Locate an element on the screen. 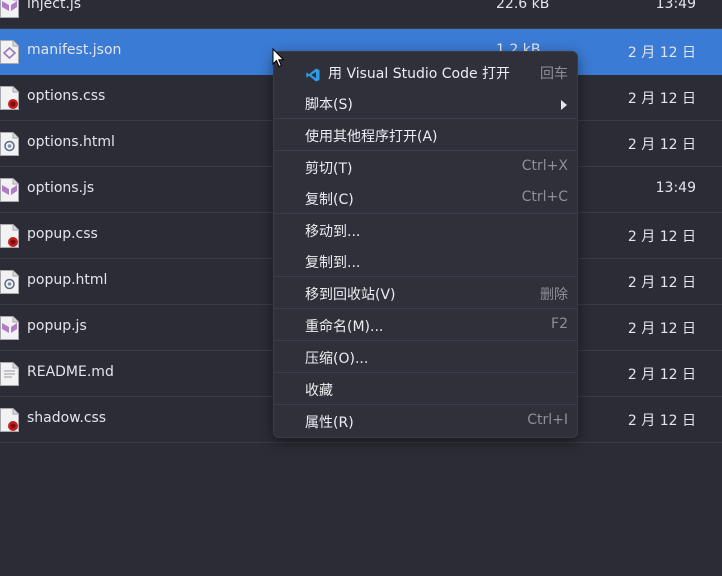 Image resolution: width=722 pixels, height=576 pixels. menu-label: 使用其他程序打开(A) is located at coordinates (371, 137).